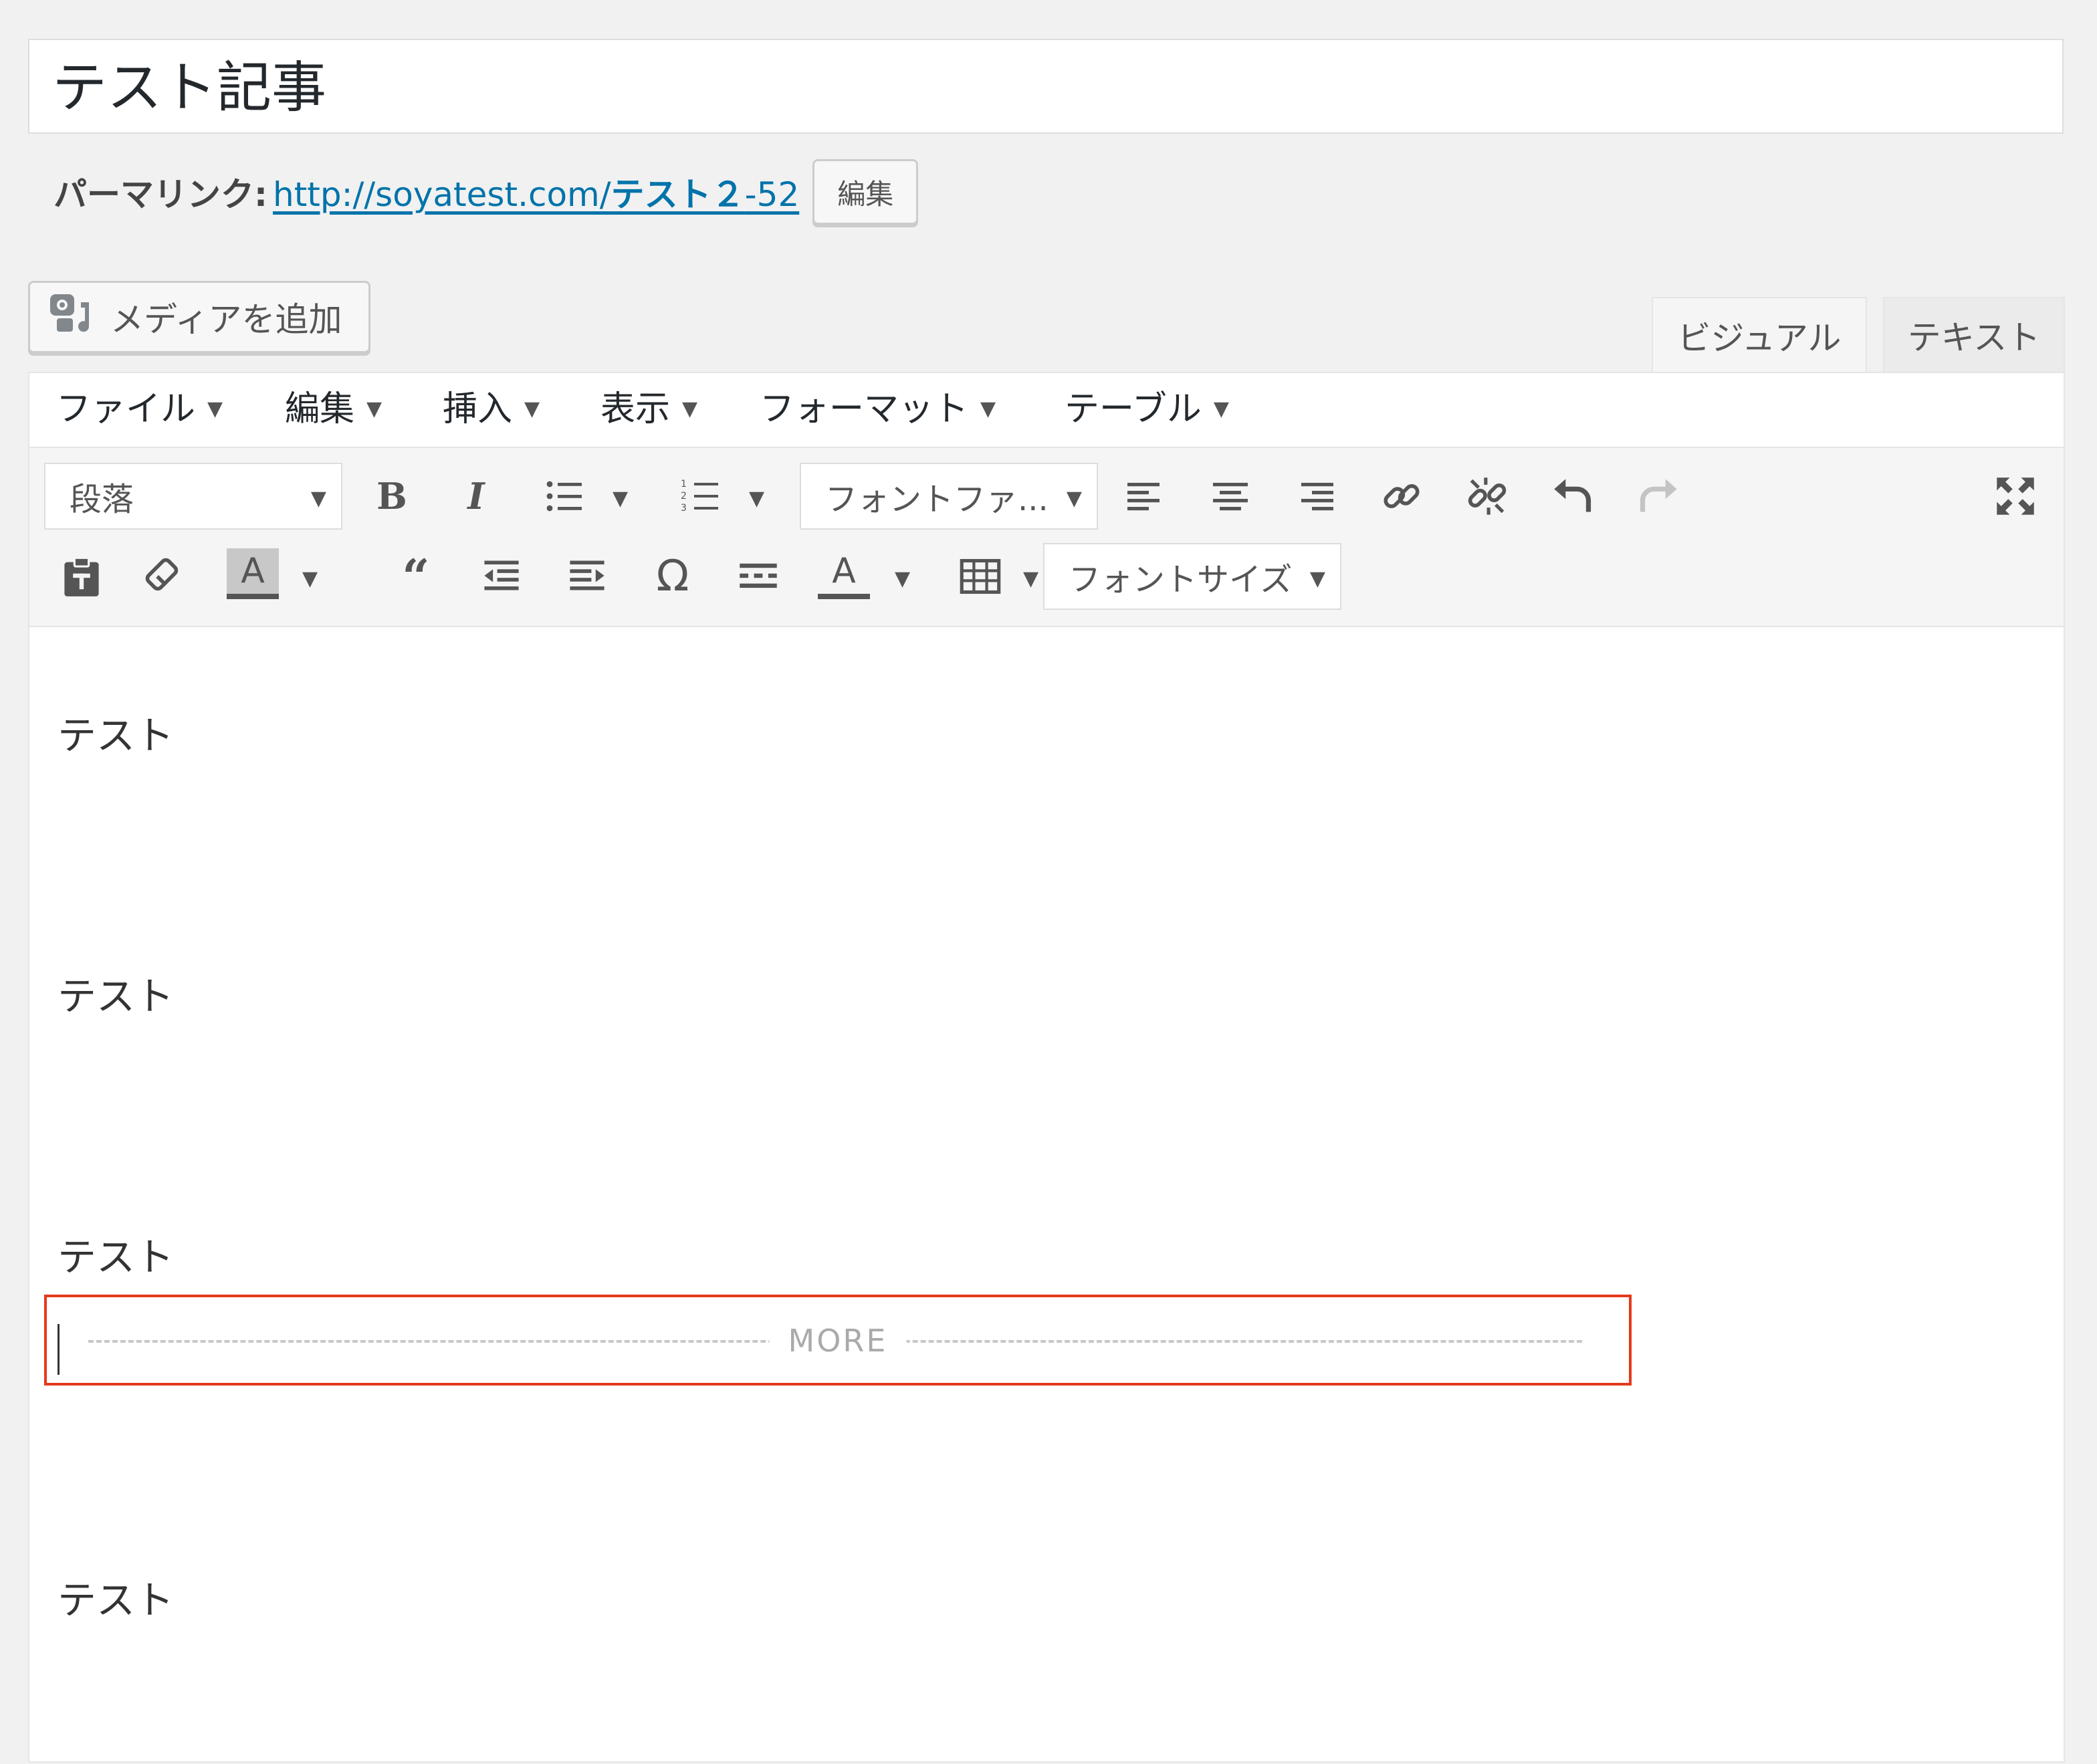  What do you see at coordinates (1133, 409) in the screenshot?
I see `menu-table-label: テーブル` at bounding box center [1133, 409].